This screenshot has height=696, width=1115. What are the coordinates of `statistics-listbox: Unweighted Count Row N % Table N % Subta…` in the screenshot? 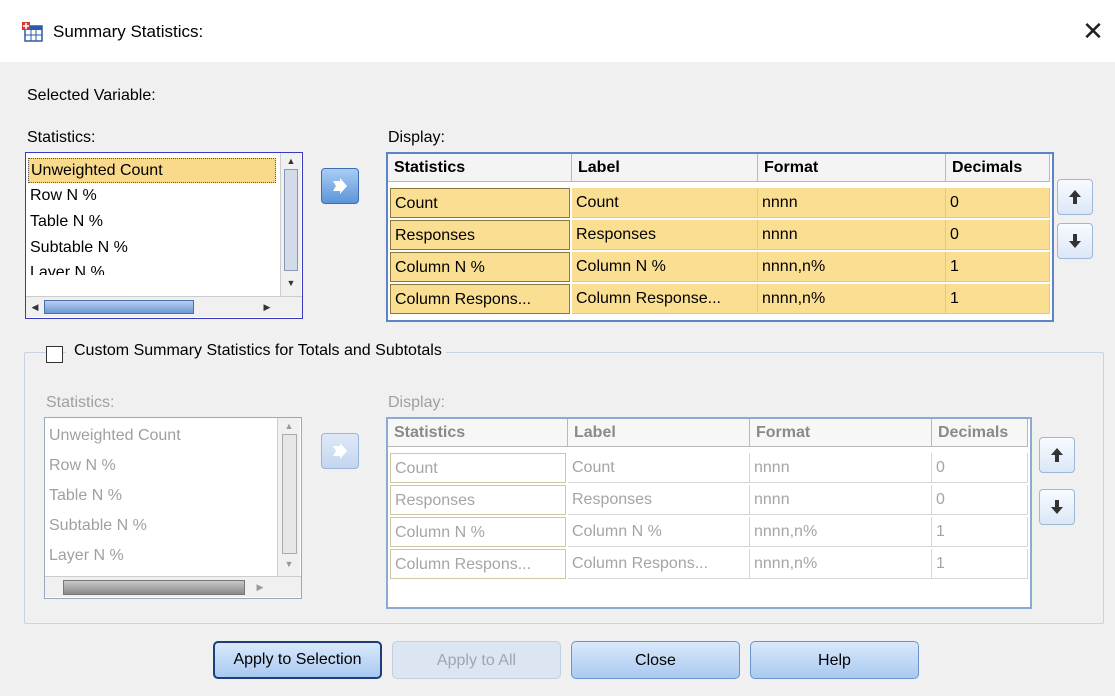 It's located at (164, 235).